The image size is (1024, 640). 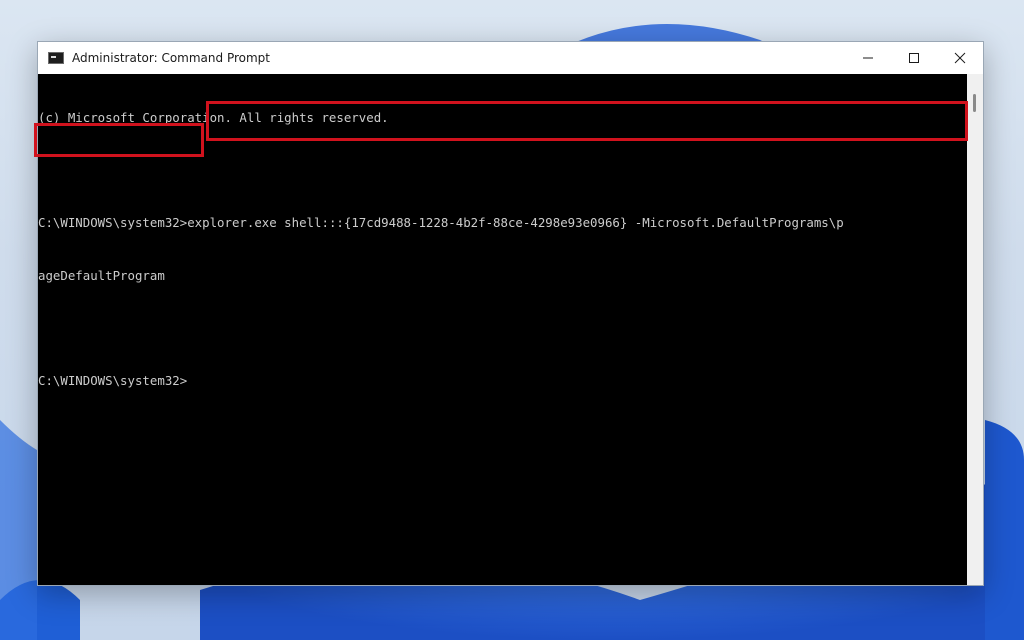 I want to click on vertical-scrollbar, so click(x=975, y=329).